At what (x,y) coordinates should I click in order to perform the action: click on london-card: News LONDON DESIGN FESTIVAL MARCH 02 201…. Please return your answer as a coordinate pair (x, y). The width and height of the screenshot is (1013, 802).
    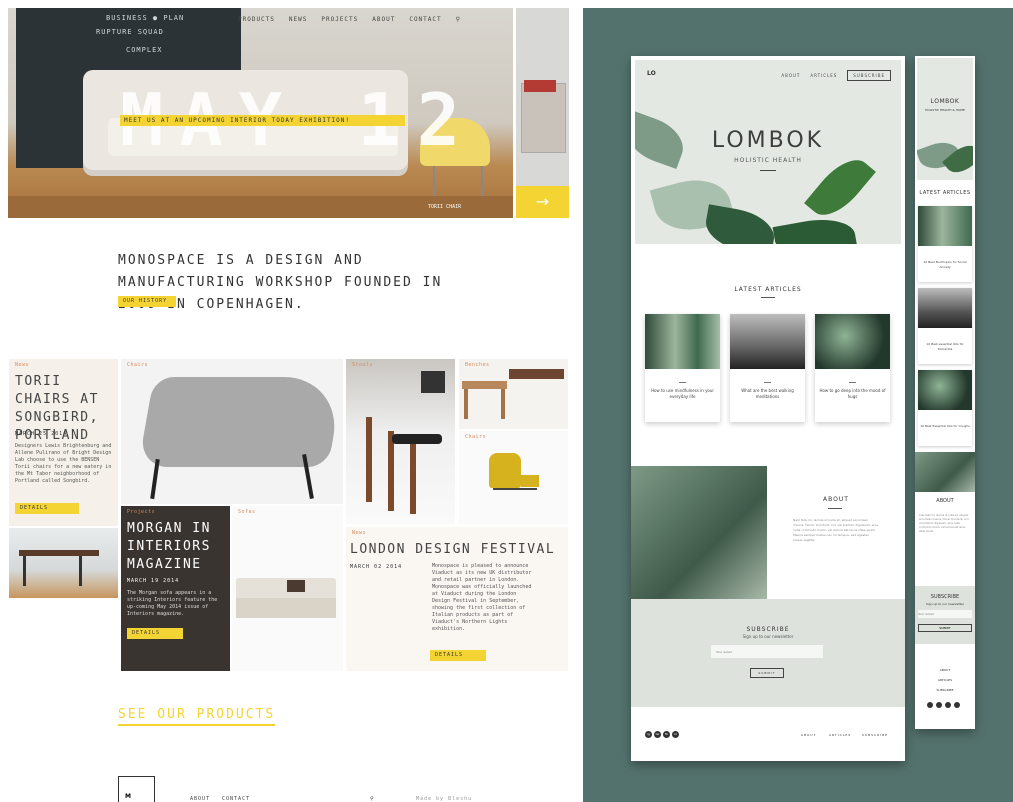
    Looking at the image, I should click on (457, 599).